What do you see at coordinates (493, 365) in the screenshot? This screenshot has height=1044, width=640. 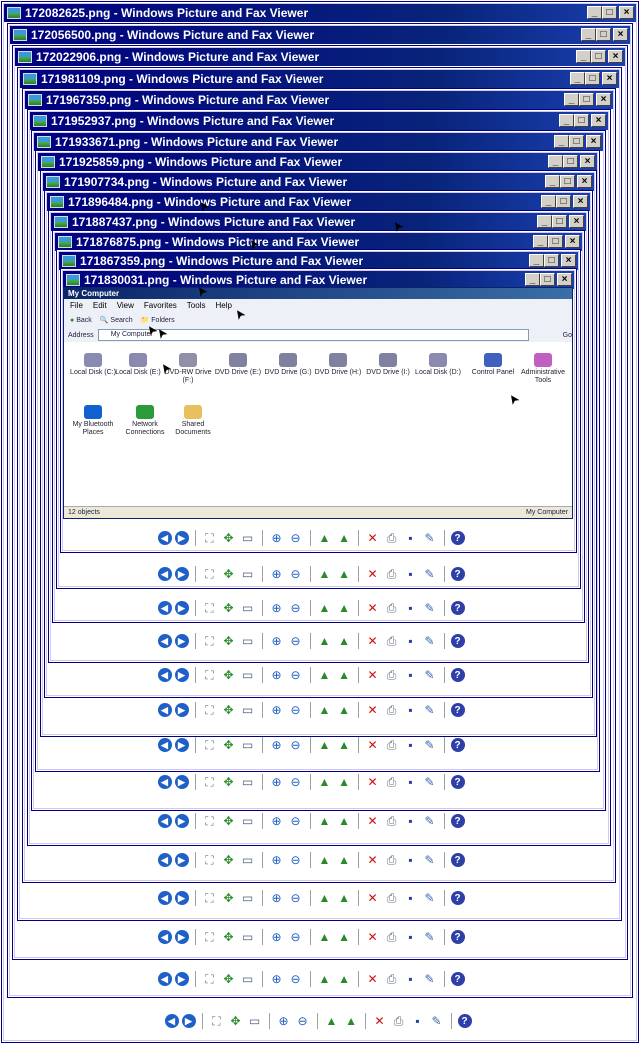 I see `drive-item: Control Panel` at bounding box center [493, 365].